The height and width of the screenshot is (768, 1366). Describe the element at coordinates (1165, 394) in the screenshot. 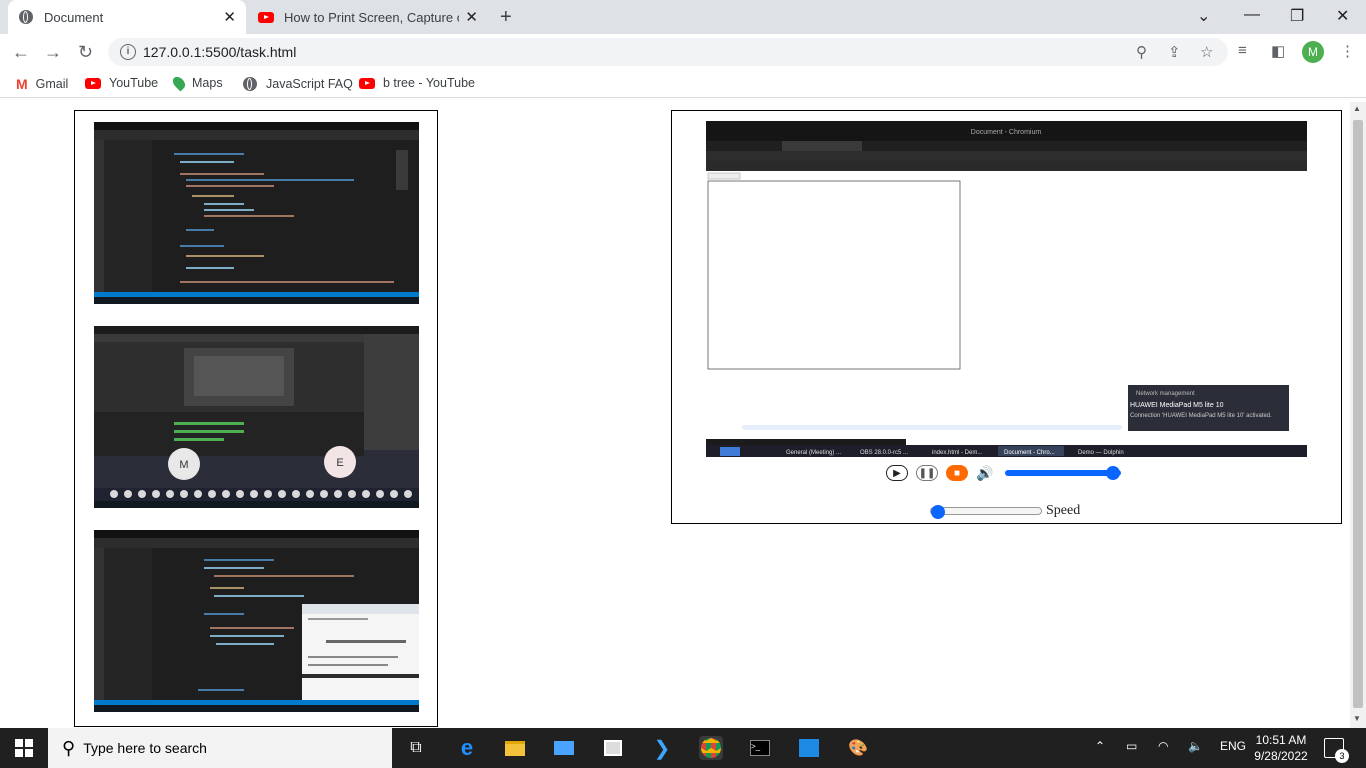

I see `network-popup-title: Network management` at that location.